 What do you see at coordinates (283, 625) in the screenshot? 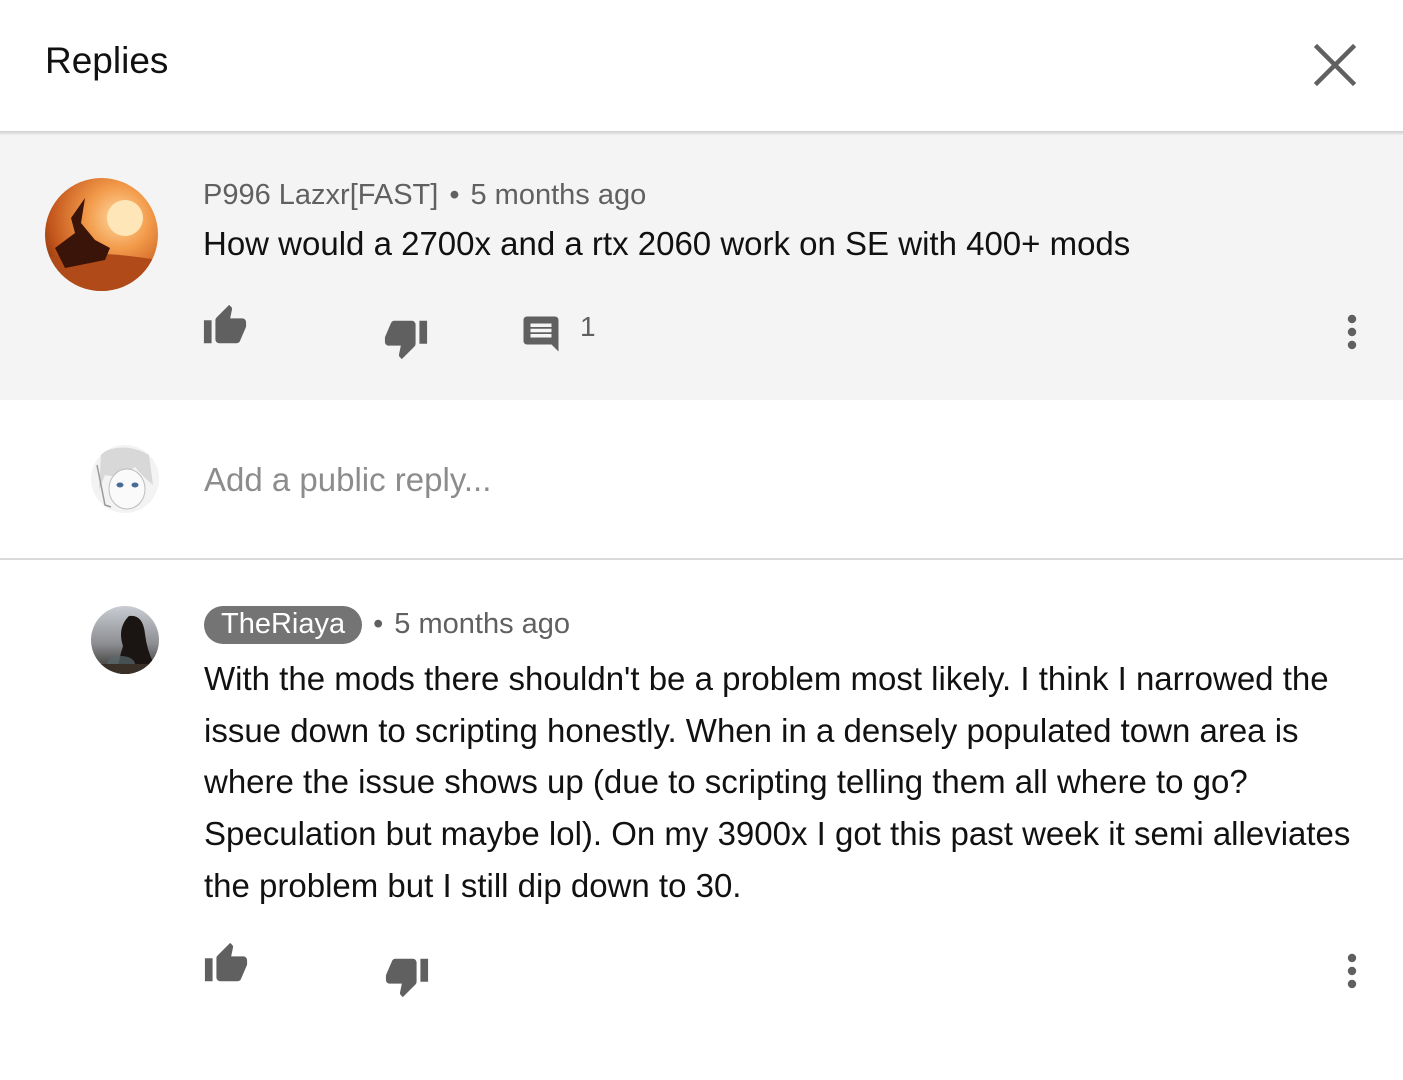
I see `author-name: TheRiaya` at bounding box center [283, 625].